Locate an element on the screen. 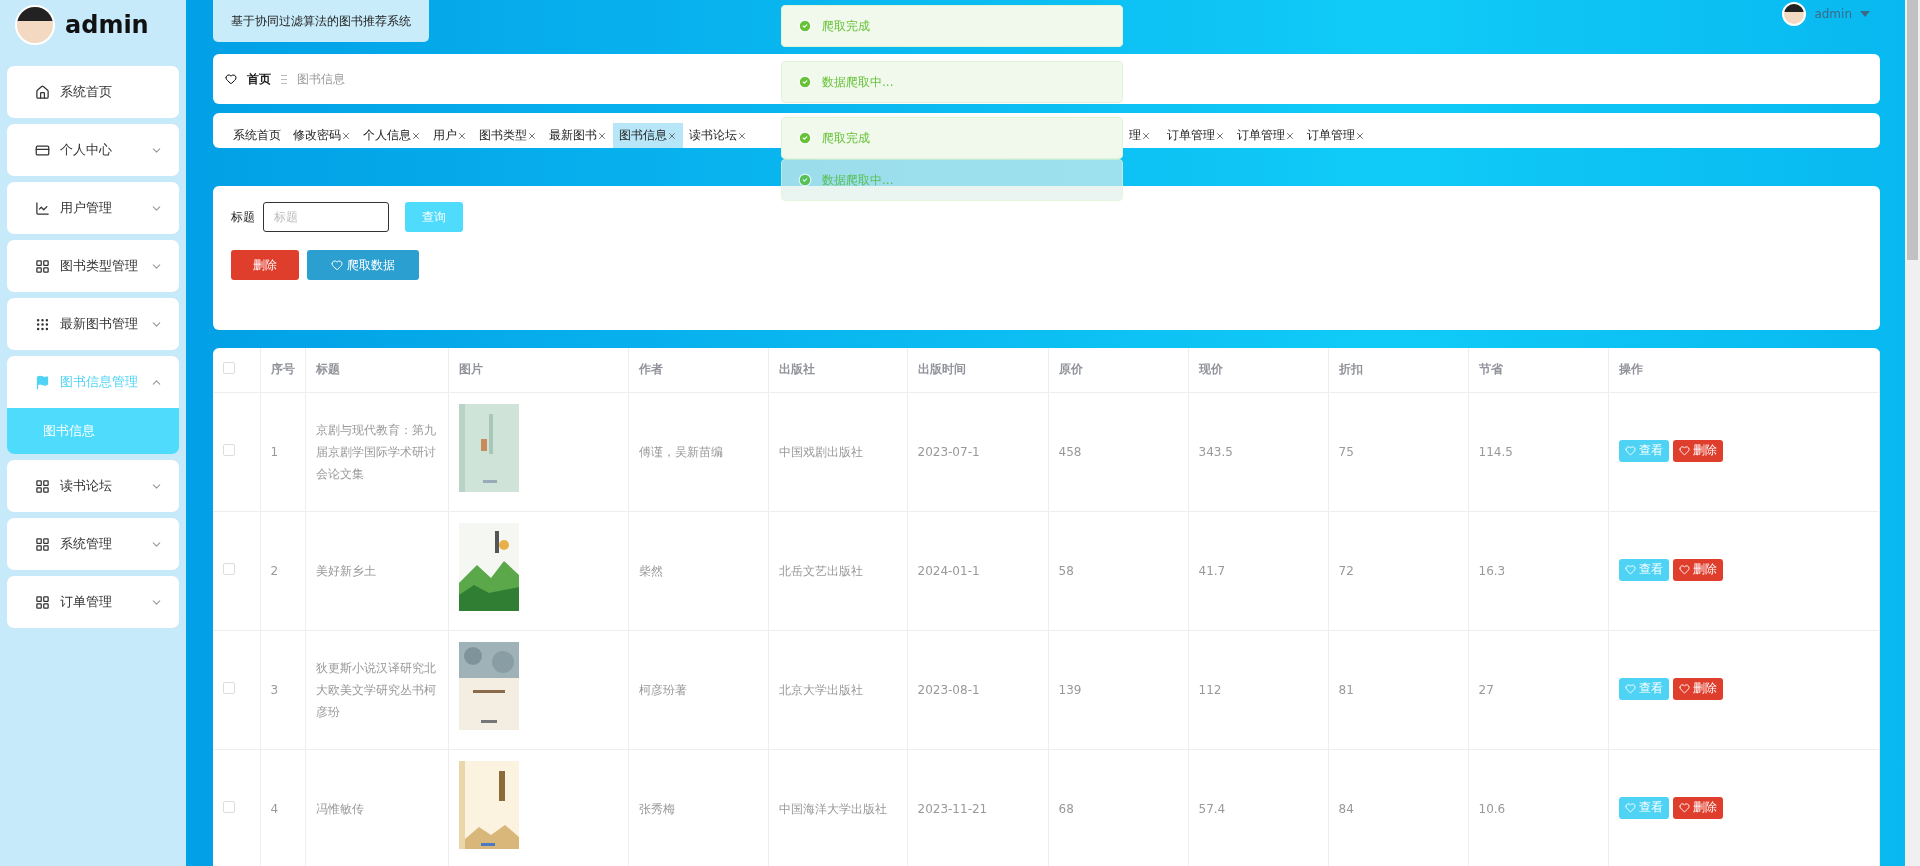 The width and height of the screenshot is (1920, 866). column-header: 折扣 is located at coordinates (1398, 370).